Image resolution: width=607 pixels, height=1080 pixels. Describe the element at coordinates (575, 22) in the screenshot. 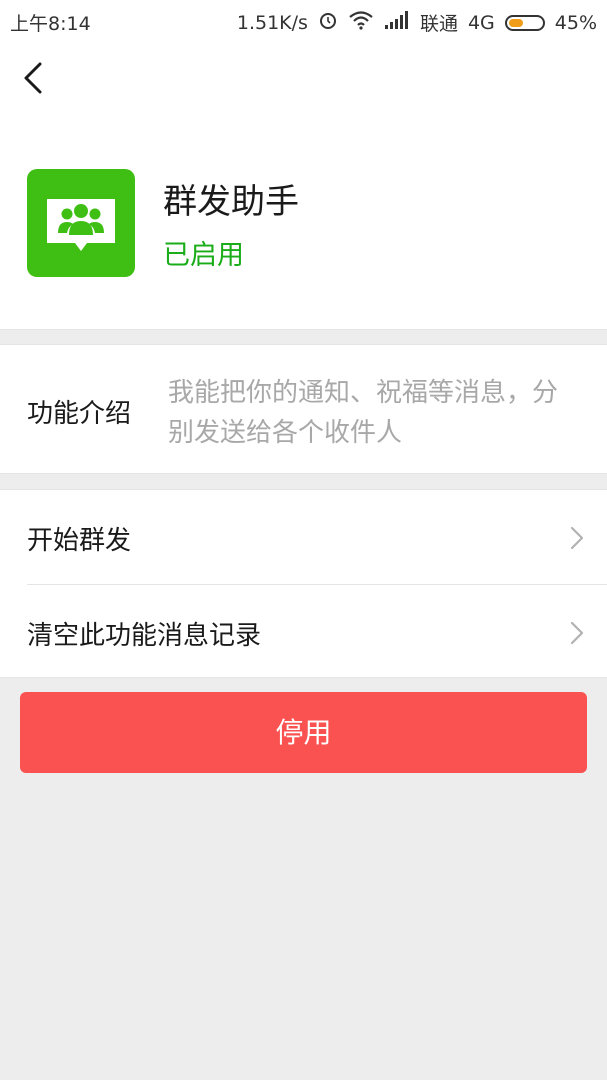

I see `battery-percent: 45%` at that location.